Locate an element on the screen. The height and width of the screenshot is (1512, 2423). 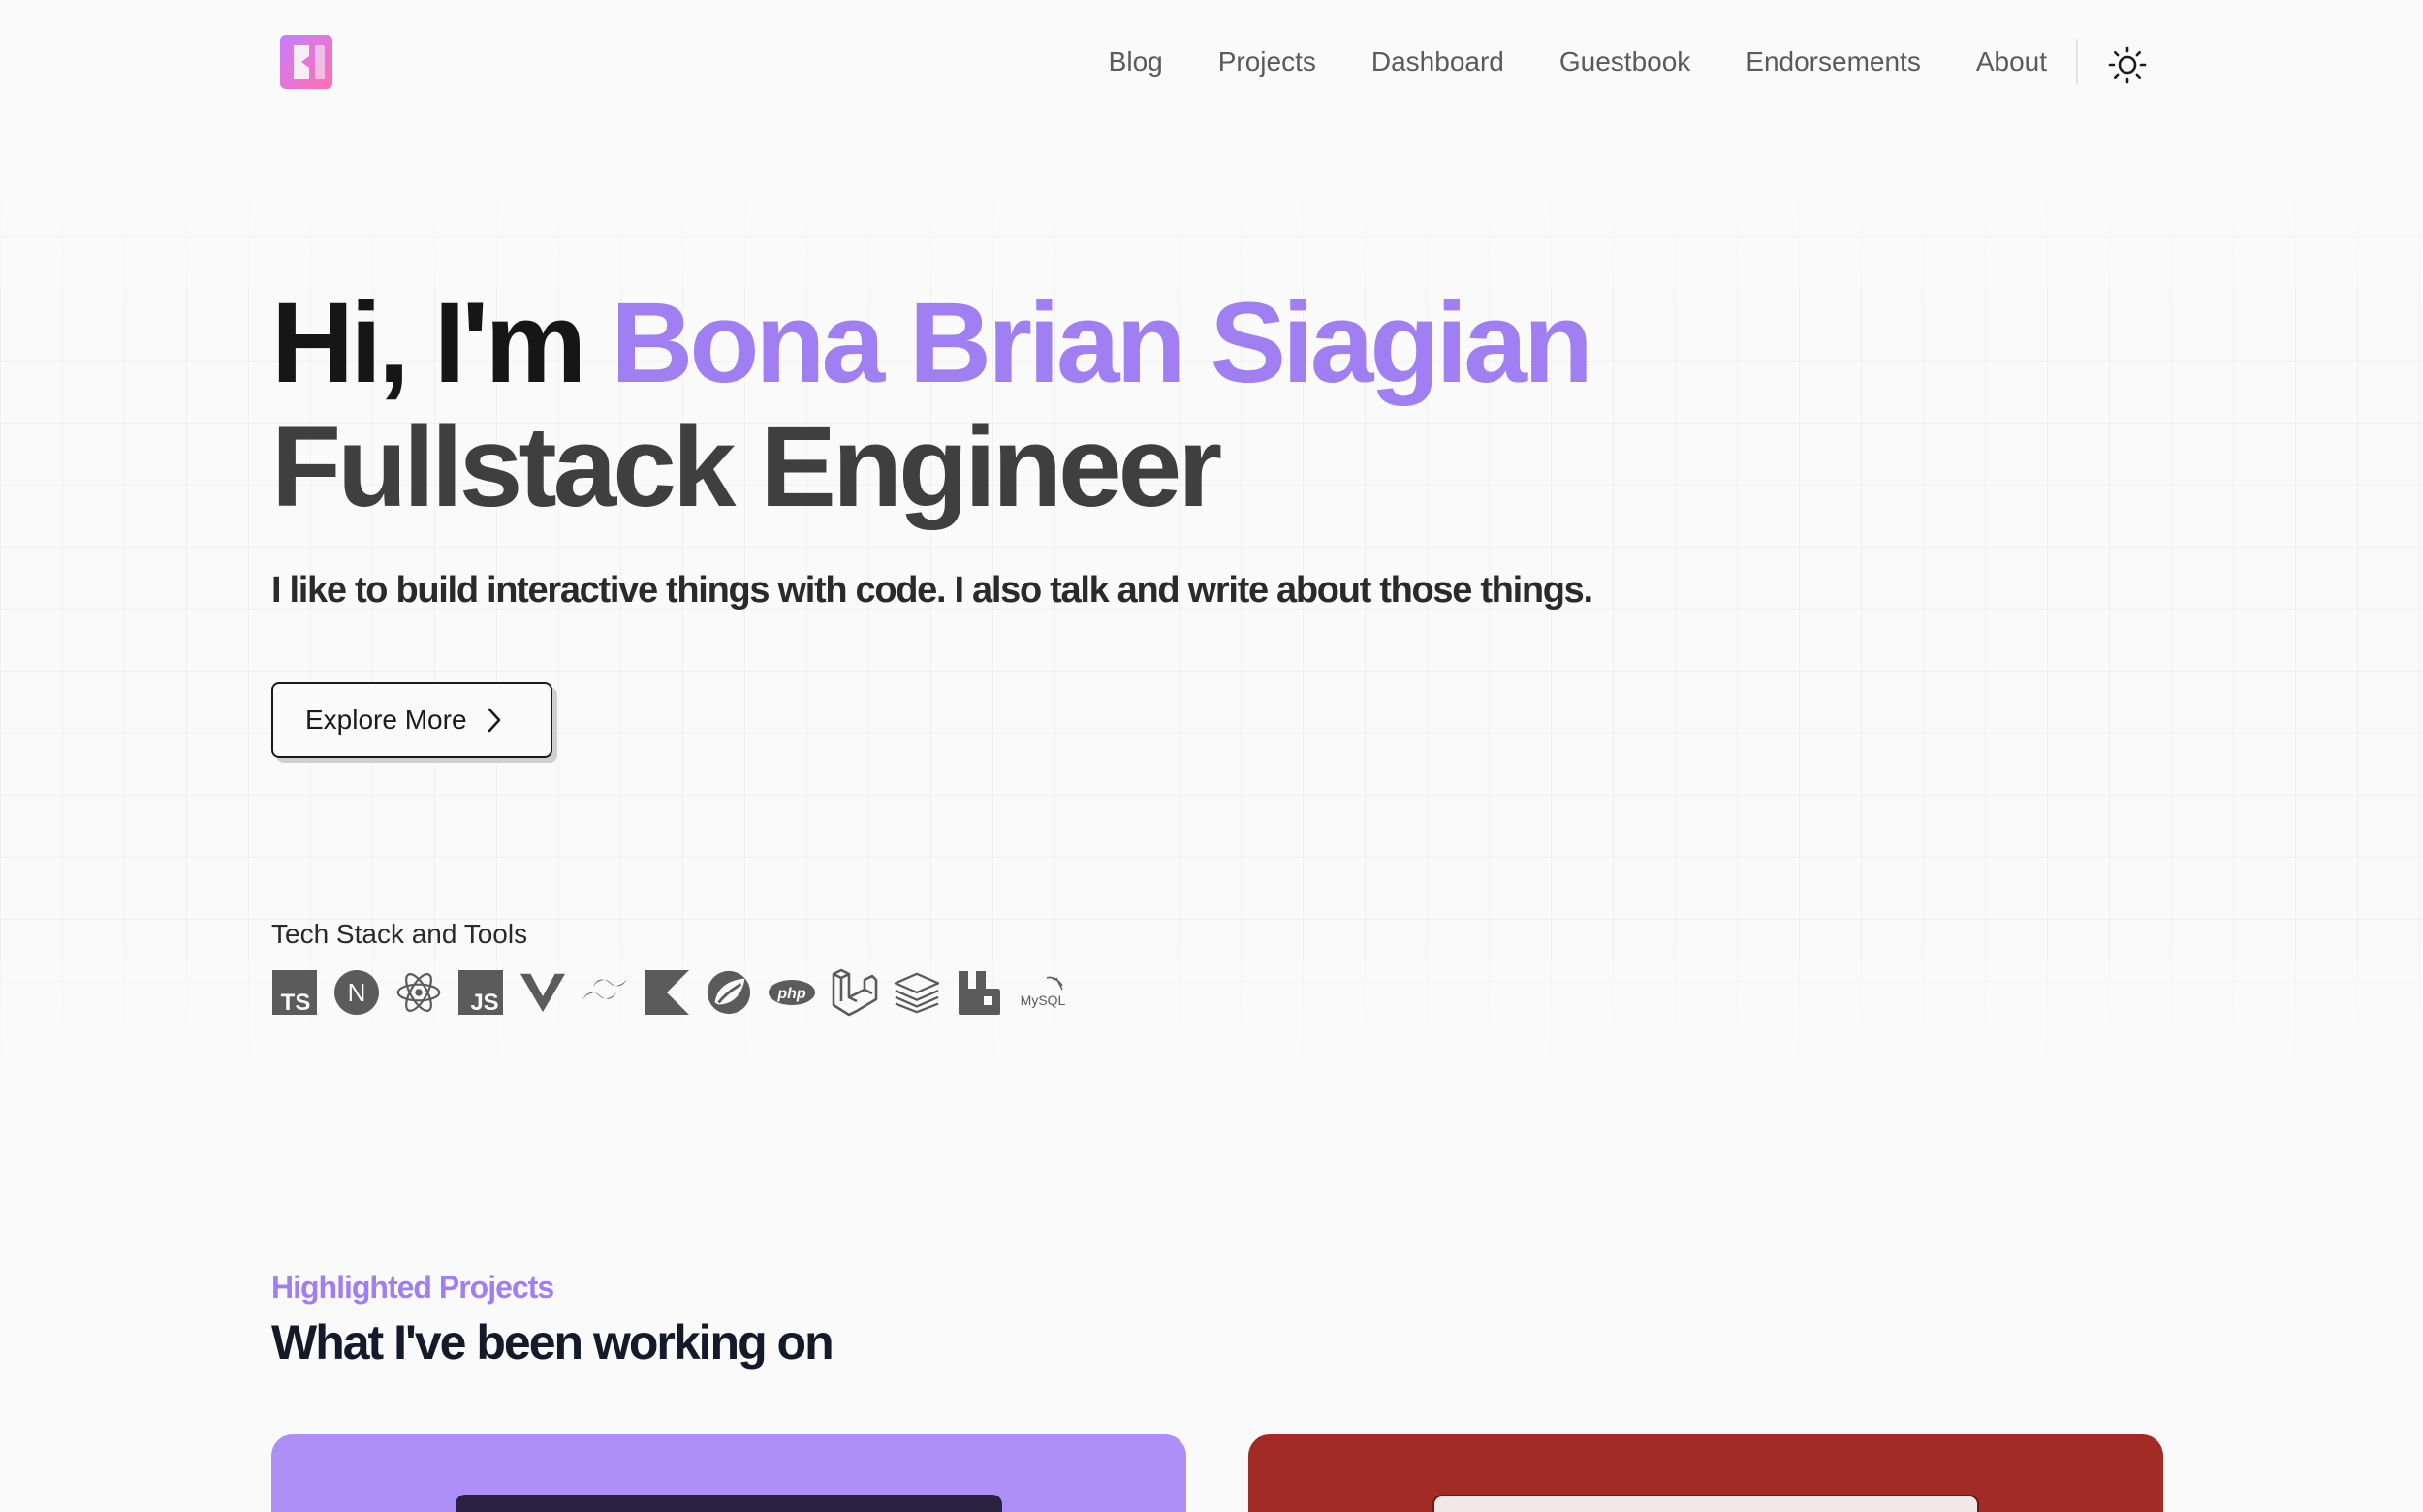
javascript-icon-text: JS is located at coordinates (484, 1003).